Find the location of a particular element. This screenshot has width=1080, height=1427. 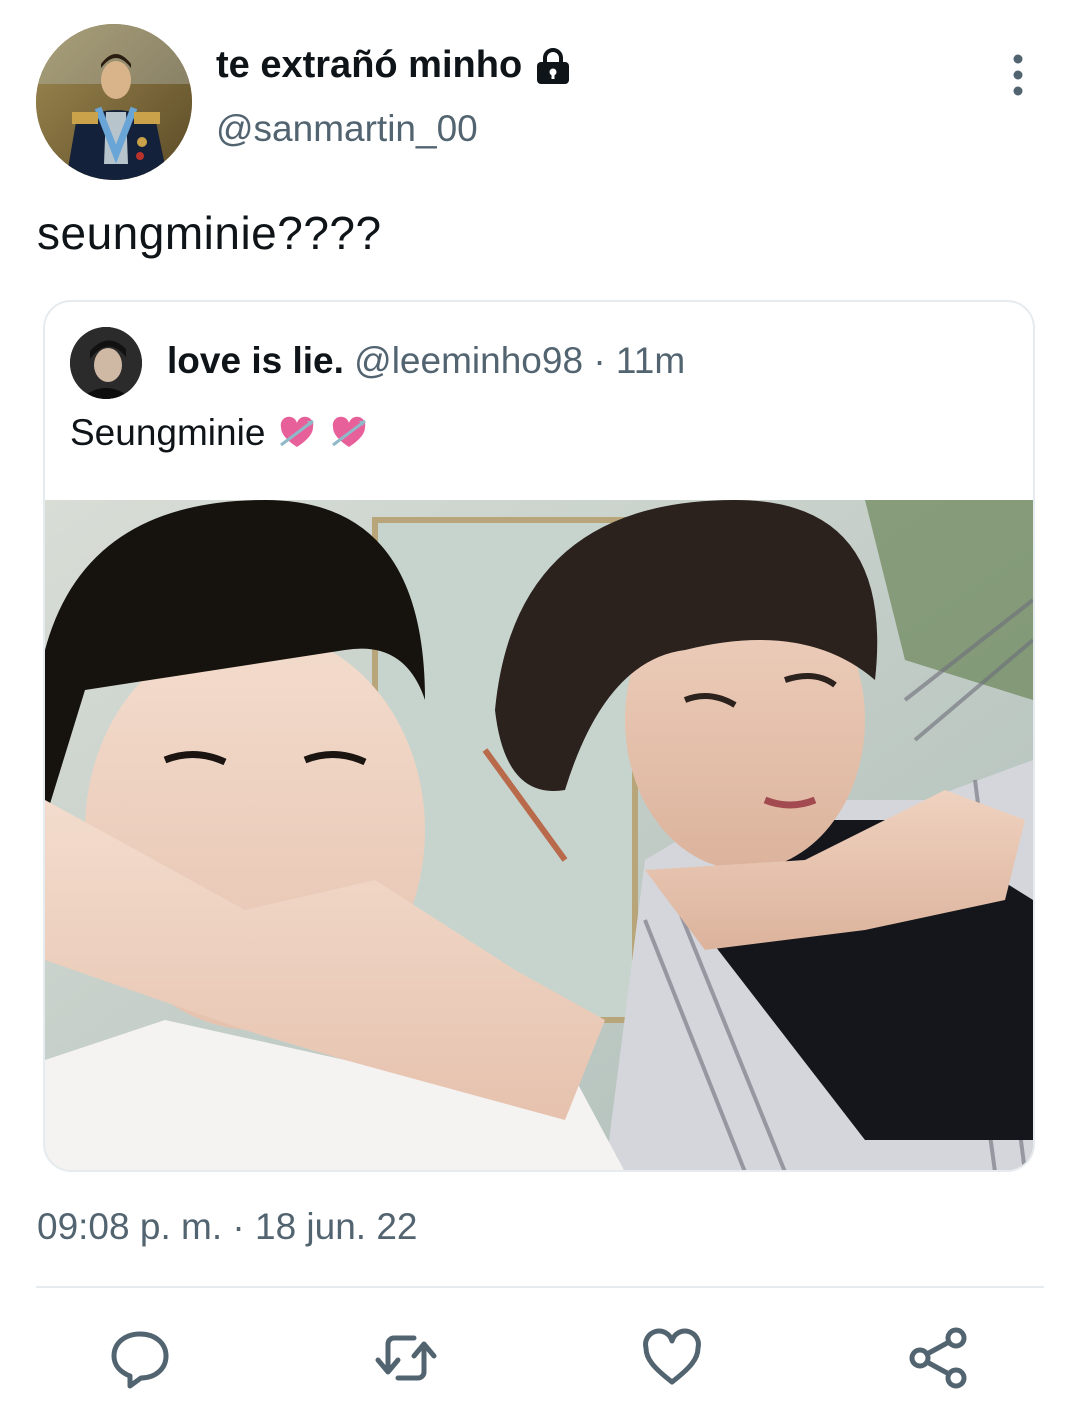

author-handle: @sanmartin_00 is located at coordinates (347, 129).